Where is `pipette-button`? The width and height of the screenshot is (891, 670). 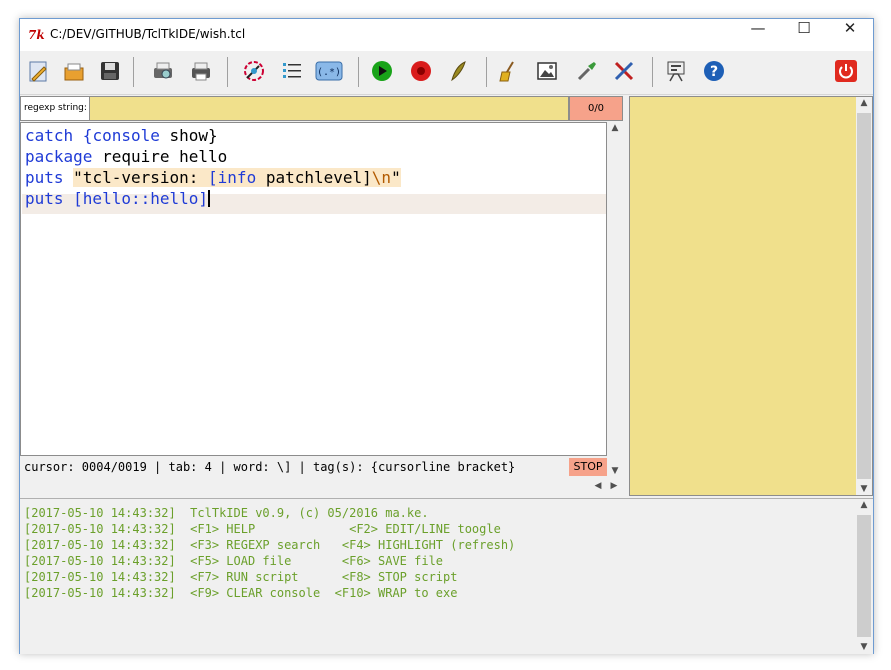 pipette-button is located at coordinates (587, 71).